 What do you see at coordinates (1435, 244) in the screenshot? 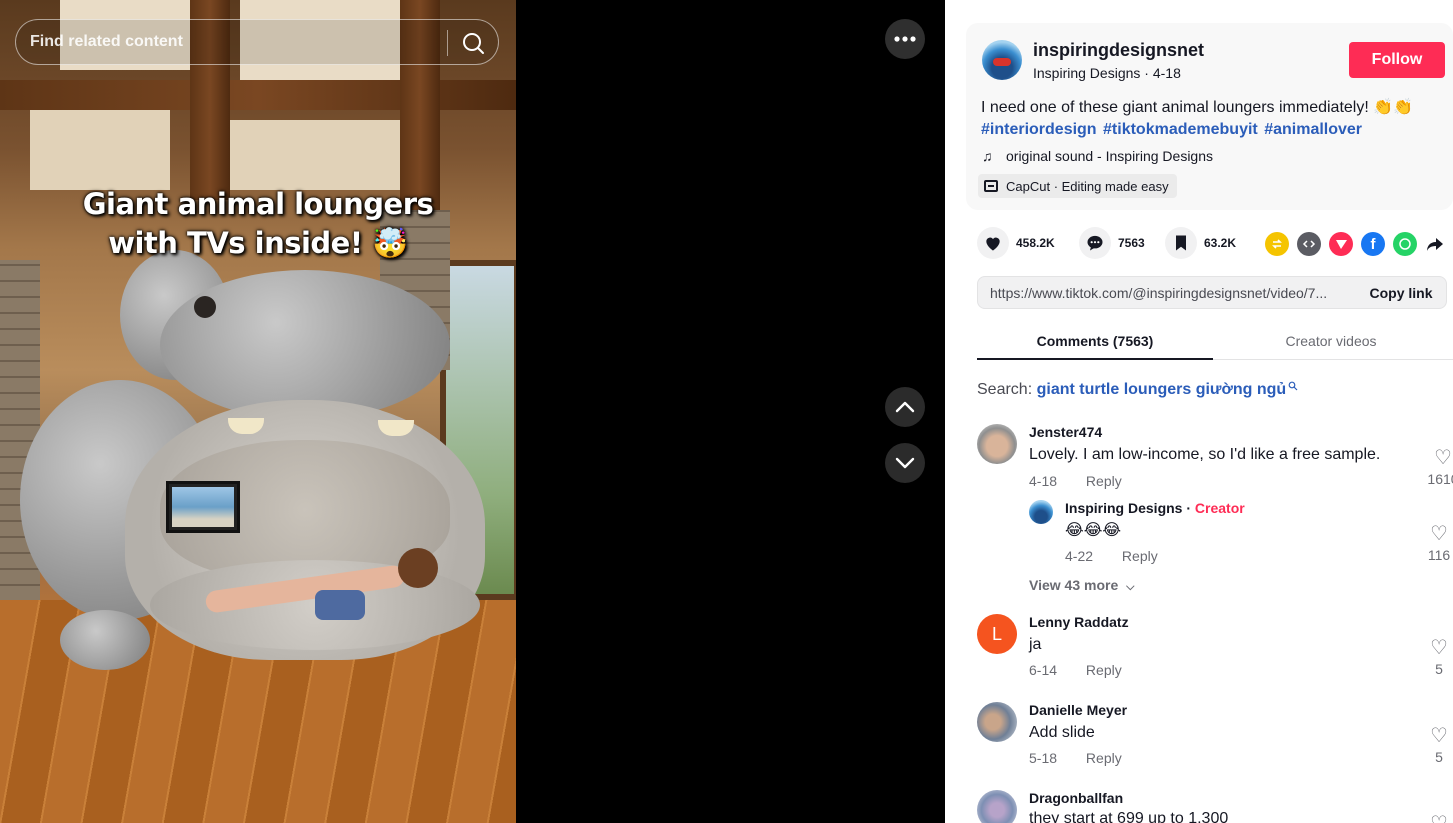
I see `share-arrow-icon` at bounding box center [1435, 244].